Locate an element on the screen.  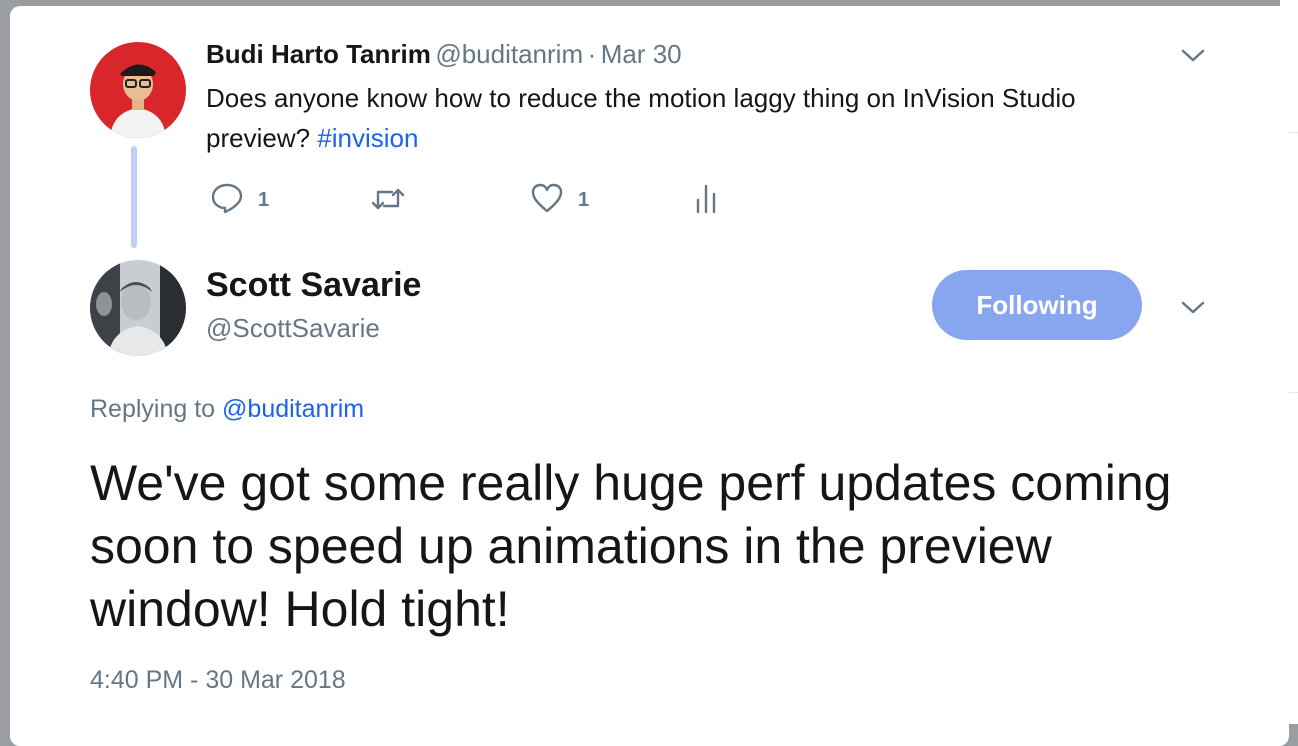
like-action: 1 is located at coordinates (559, 200).